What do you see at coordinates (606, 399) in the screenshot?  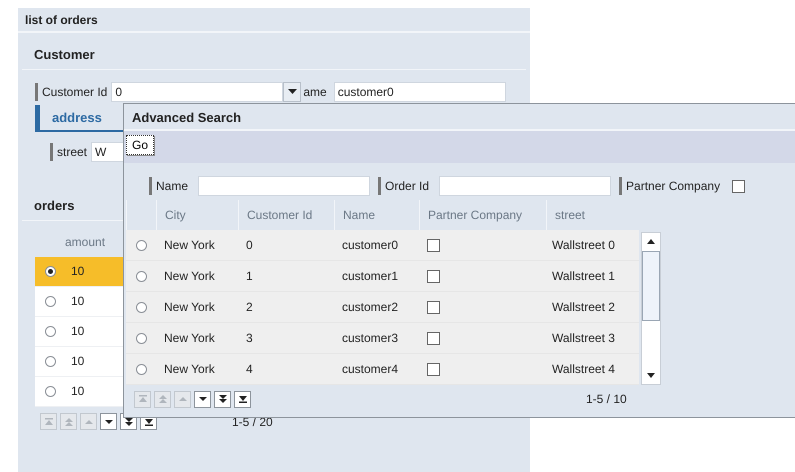 I see `pager-range: 1-5 / 10` at bounding box center [606, 399].